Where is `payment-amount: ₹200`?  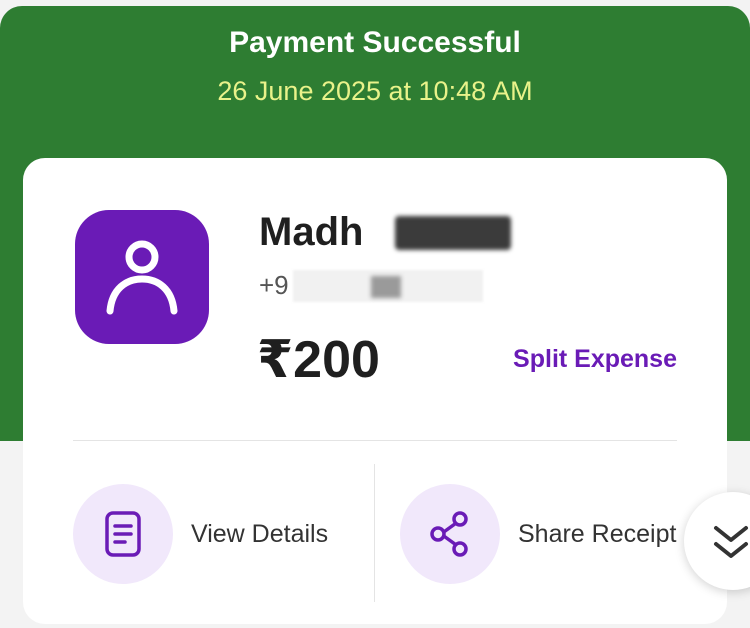
payment-amount: ₹200 is located at coordinates (318, 360).